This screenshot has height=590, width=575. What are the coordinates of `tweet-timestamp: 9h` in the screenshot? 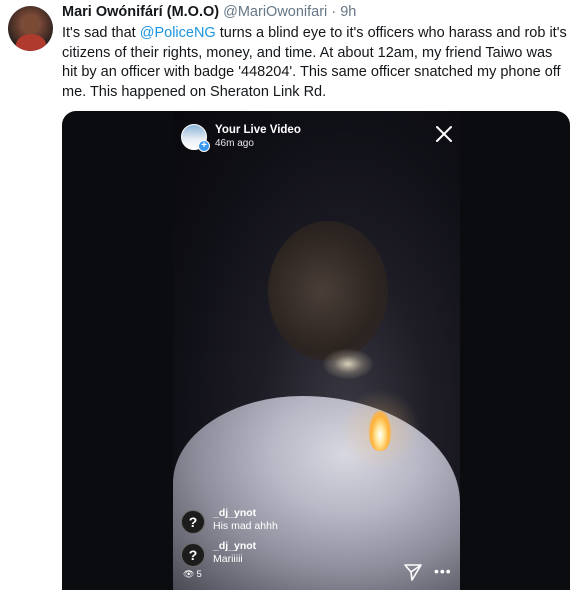 It's located at (348, 12).